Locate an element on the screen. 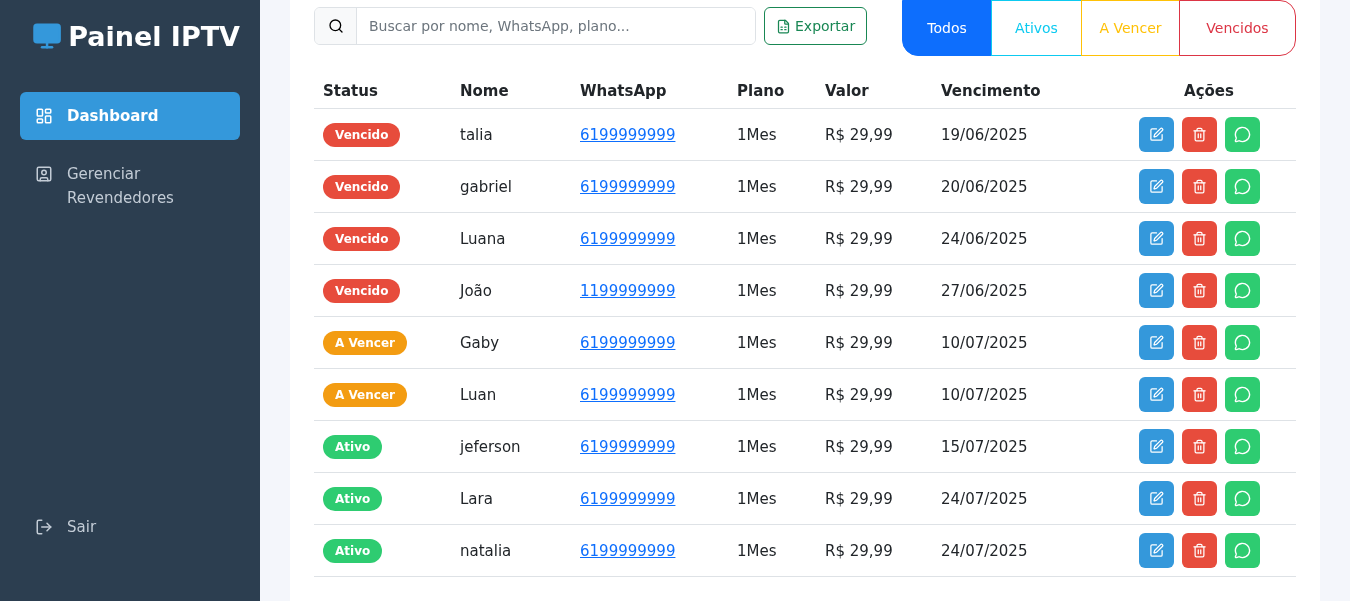 This screenshot has height=601, width=1350. table-cell: 27/06/2025 is located at coordinates (1027, 290).